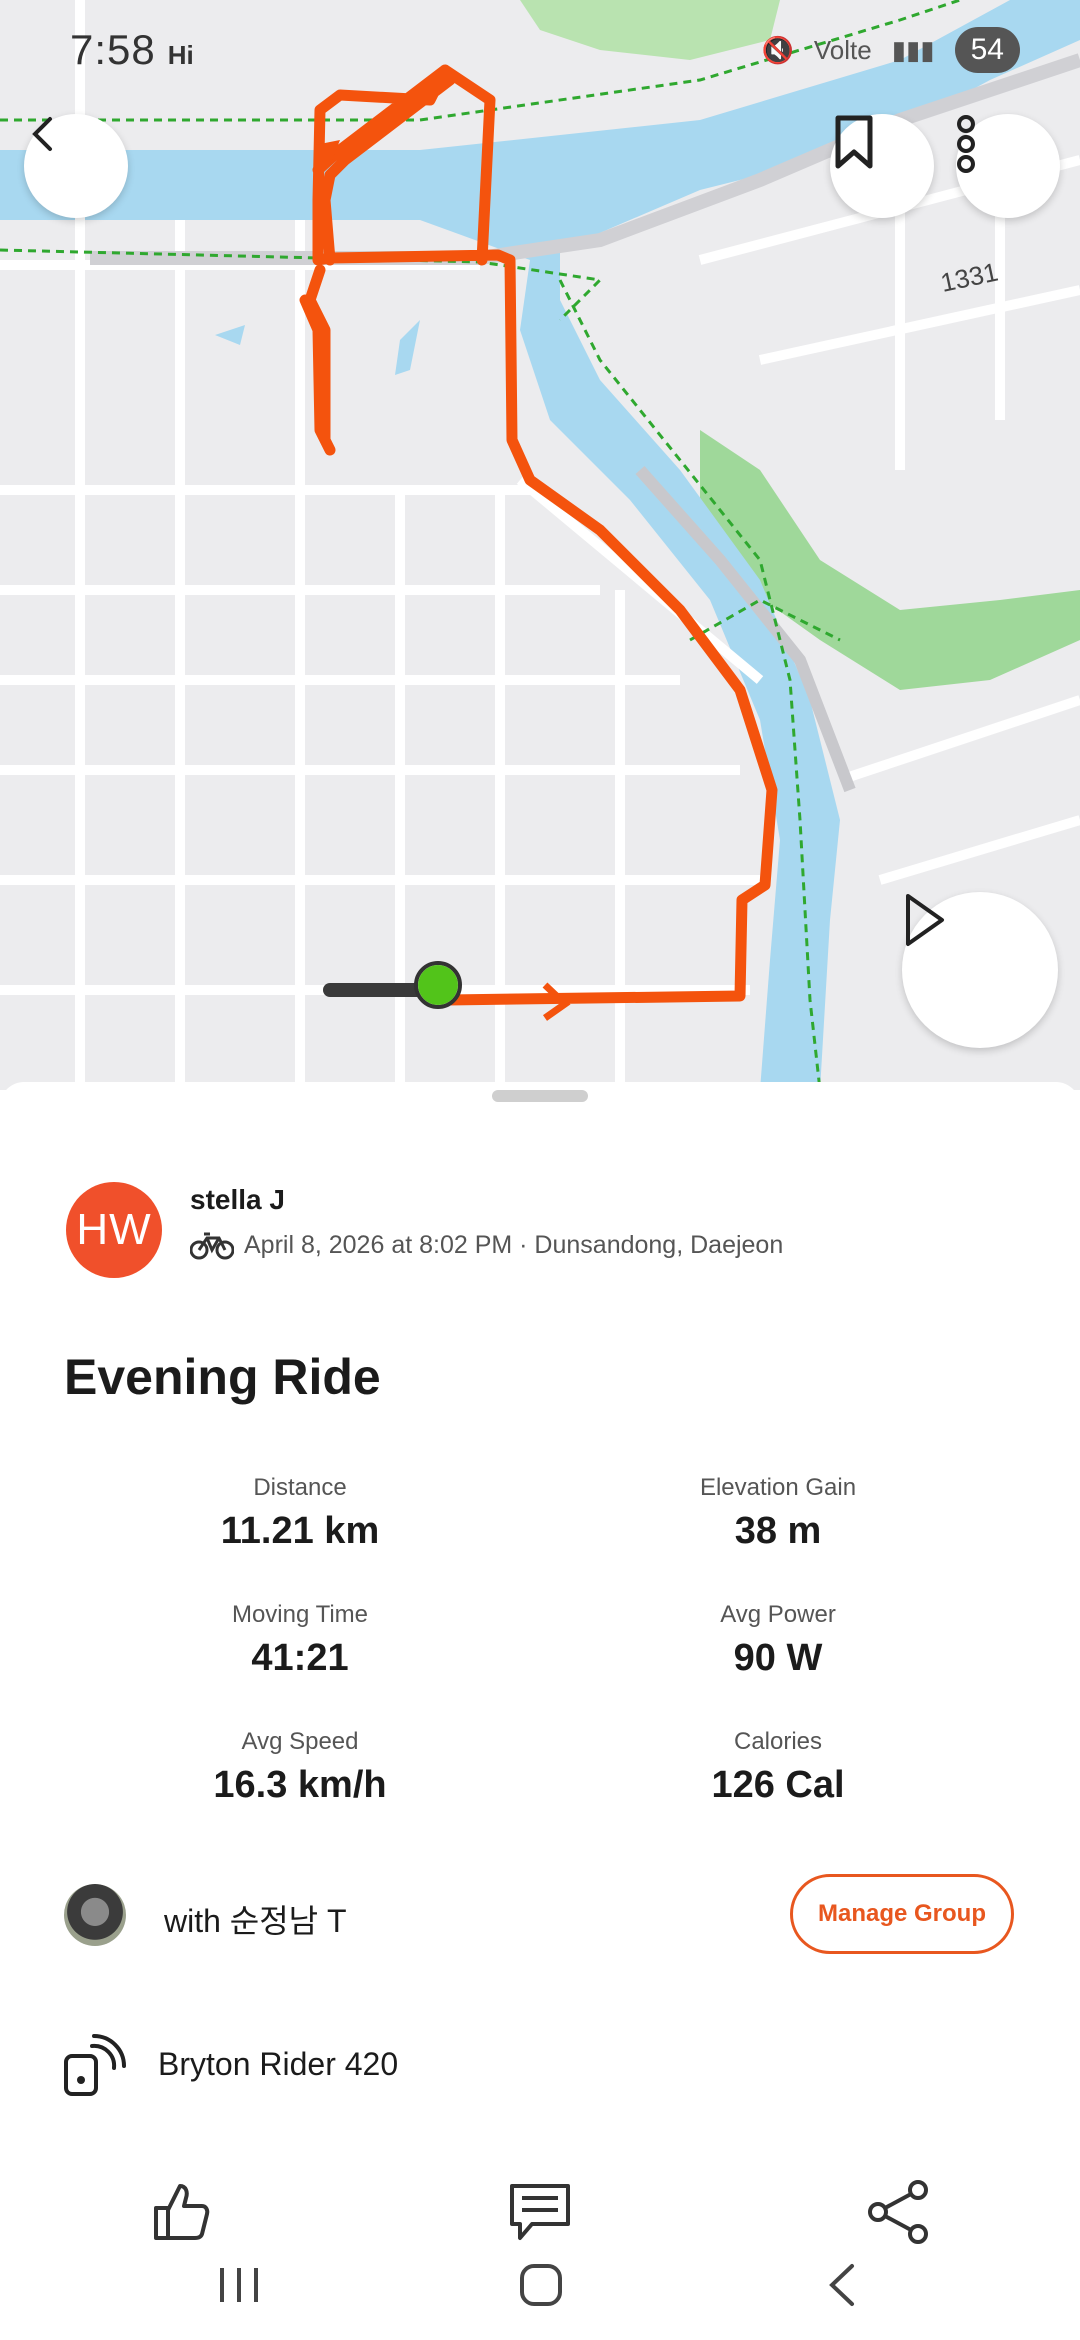 This screenshot has height=2340, width=1080. What do you see at coordinates (438, 985) in the screenshot?
I see `start-marker` at bounding box center [438, 985].